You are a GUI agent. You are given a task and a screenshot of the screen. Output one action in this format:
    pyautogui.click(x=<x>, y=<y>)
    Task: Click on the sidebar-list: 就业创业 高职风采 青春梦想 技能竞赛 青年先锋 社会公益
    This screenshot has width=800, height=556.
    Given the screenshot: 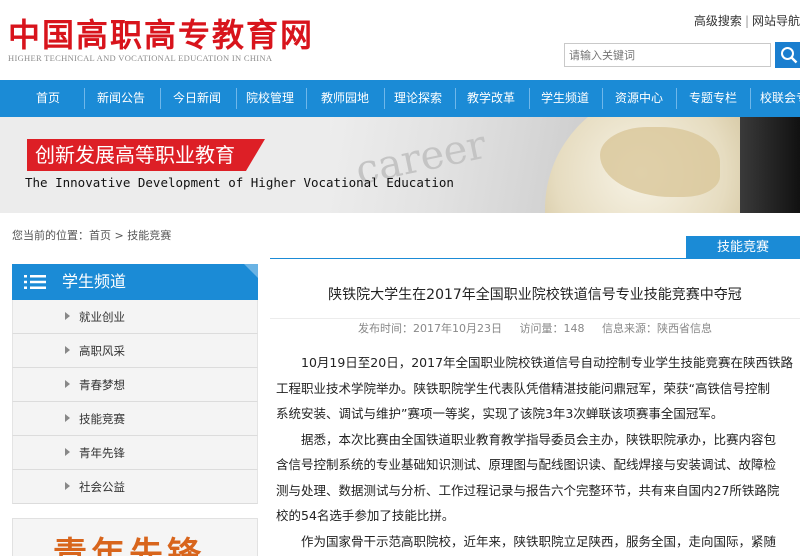 What is the action you would take?
    pyautogui.click(x=135, y=402)
    